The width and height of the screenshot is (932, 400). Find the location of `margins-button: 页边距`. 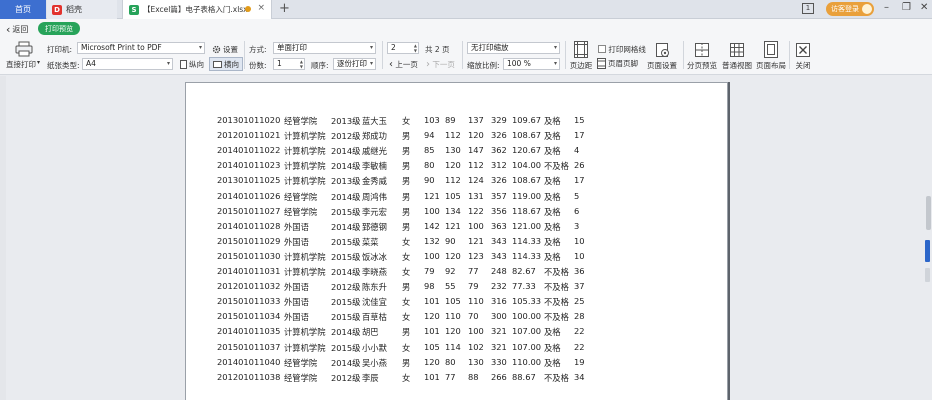

margins-button: 页边距 is located at coordinates (581, 56).